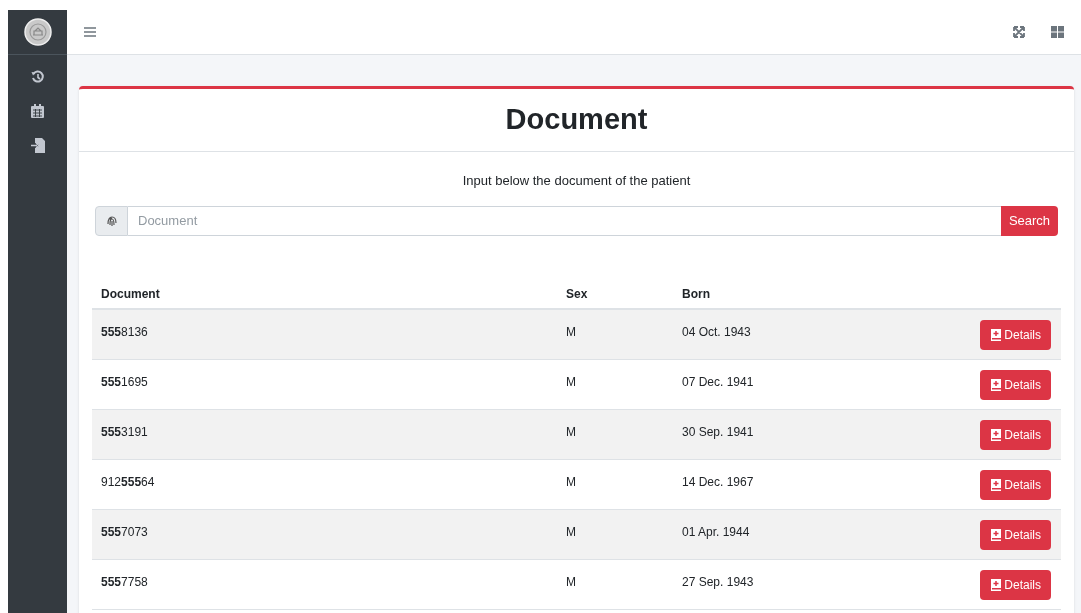 The height and width of the screenshot is (613, 1081). Describe the element at coordinates (37, 145) in the screenshot. I see `file-import-icon` at that location.